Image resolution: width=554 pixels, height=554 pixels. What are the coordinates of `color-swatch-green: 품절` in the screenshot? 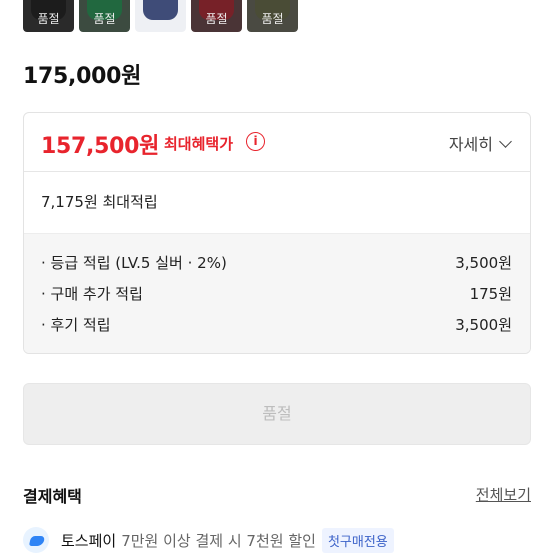 It's located at (104, 16).